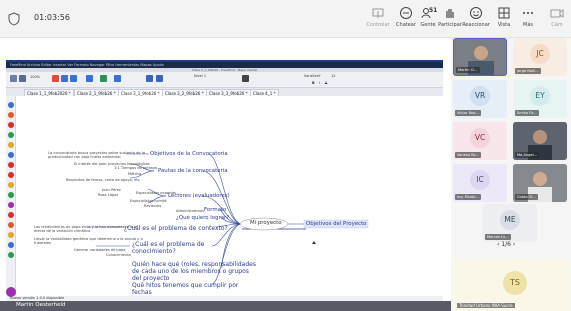  What do you see at coordinates (200, 76) in the screenshot?
I see `node-style-select: Nivel 1` at bounding box center [200, 76].